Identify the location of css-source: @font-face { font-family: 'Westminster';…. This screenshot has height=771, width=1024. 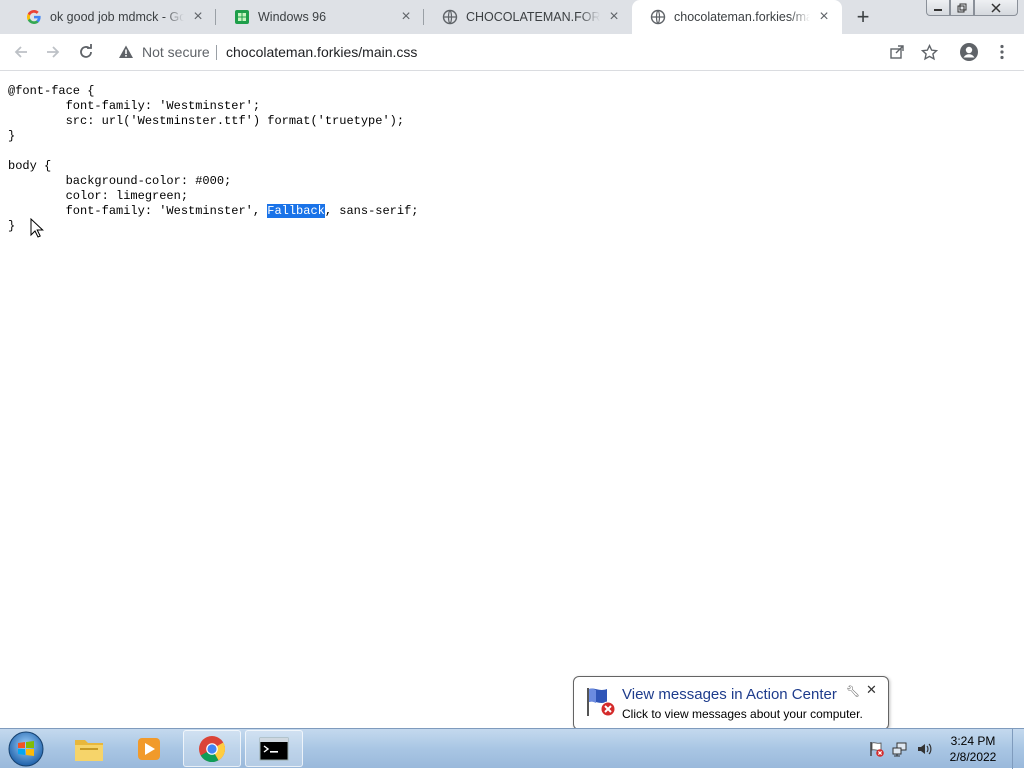
(213, 159).